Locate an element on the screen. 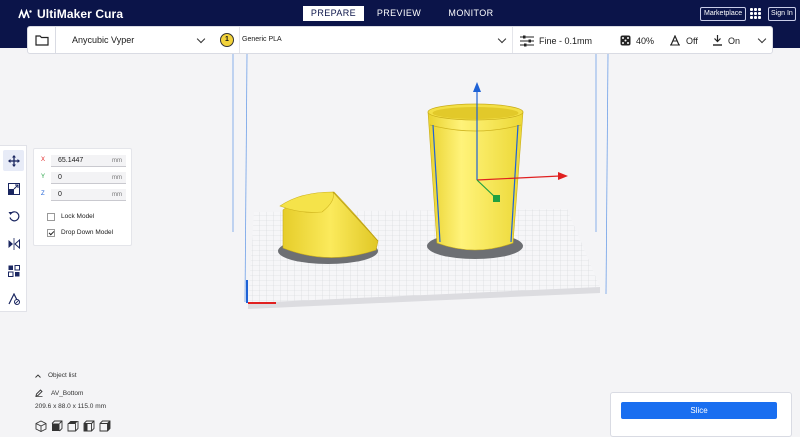 Image resolution: width=800 pixels, height=437 pixels. cube-left-icon is located at coordinates (89, 426).